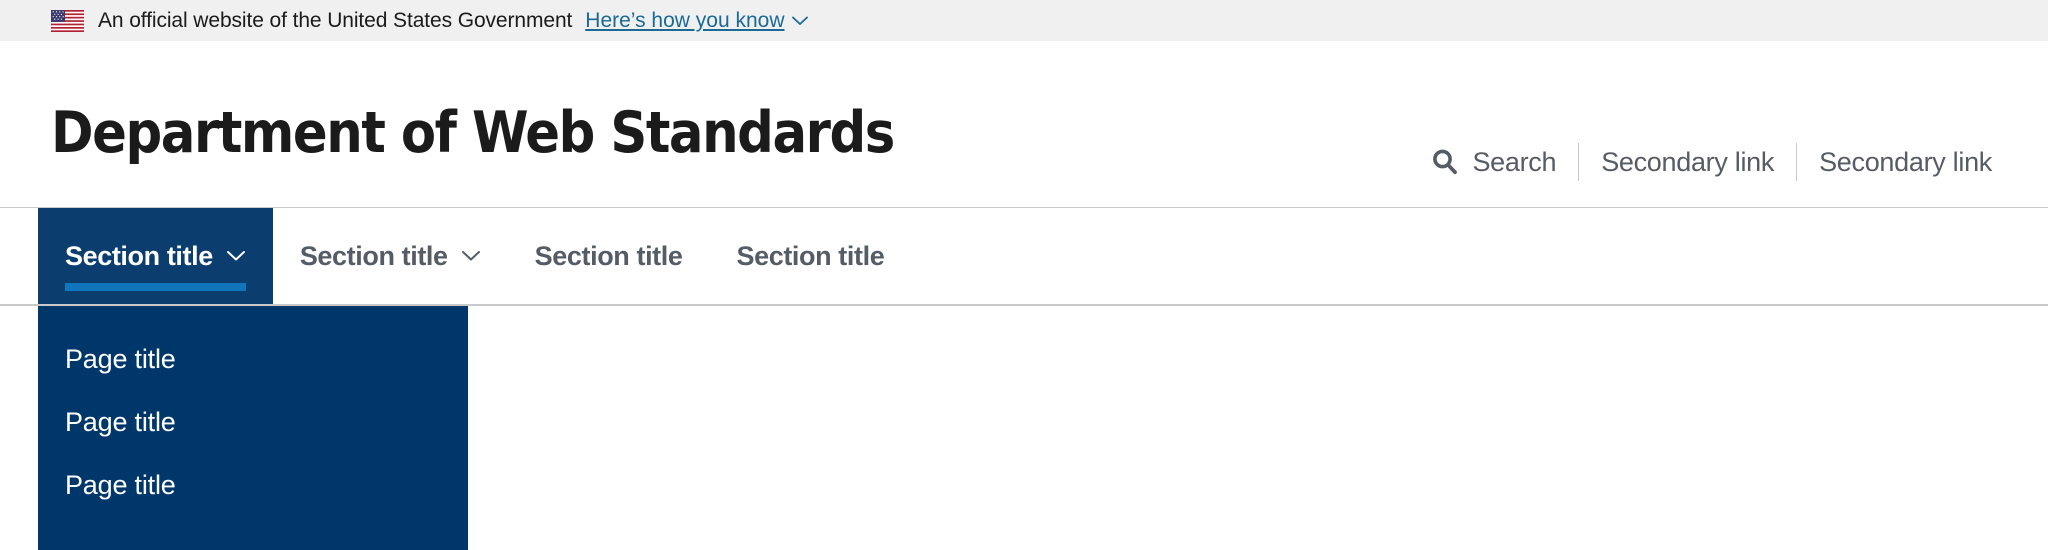  I want to click on nav-item-label-1: Section title, so click(139, 255).